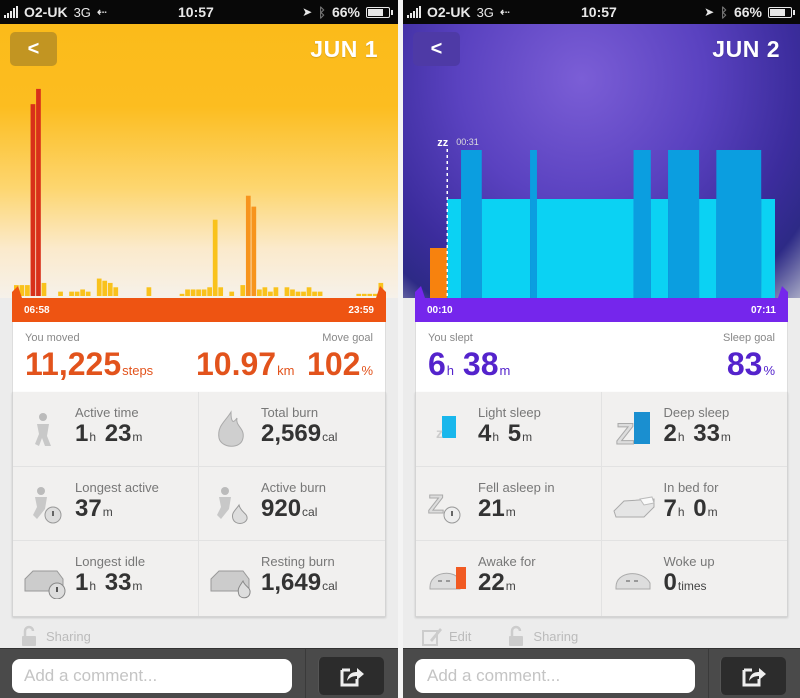 The width and height of the screenshot is (800, 698). I want to click on stat-cell: Active burn 920cal, so click(292, 504).